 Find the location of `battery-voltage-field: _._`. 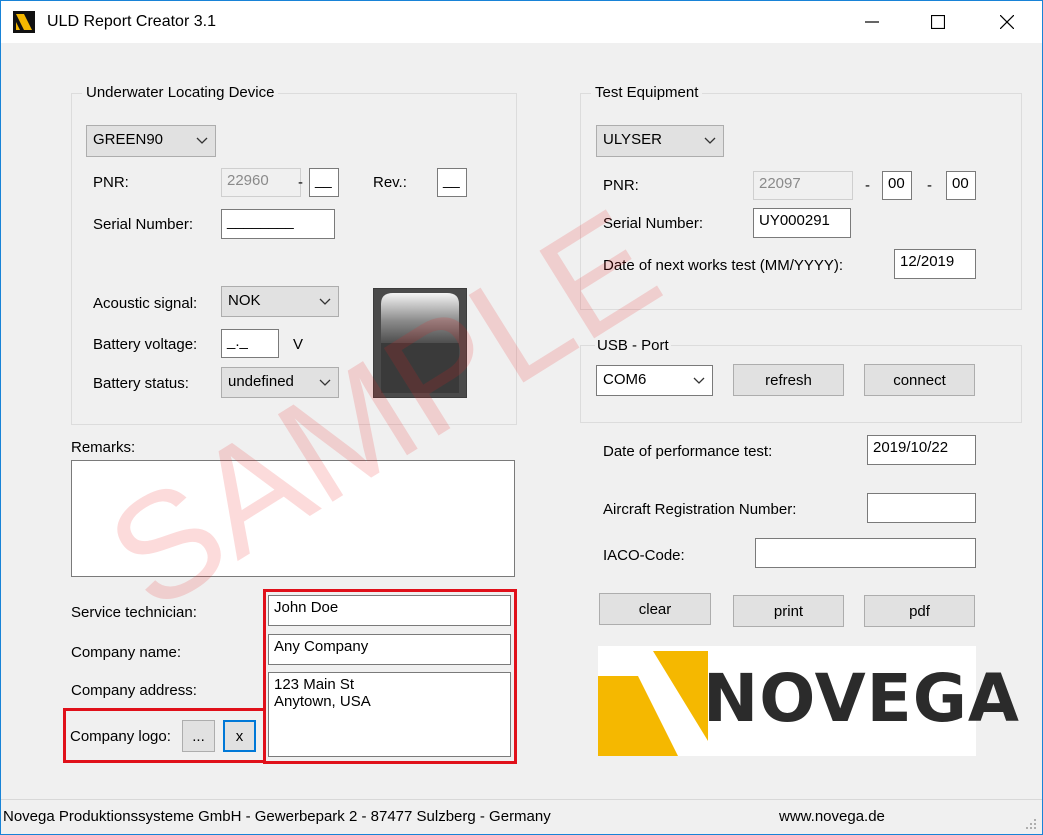

battery-voltage-field: _._ is located at coordinates (250, 343).